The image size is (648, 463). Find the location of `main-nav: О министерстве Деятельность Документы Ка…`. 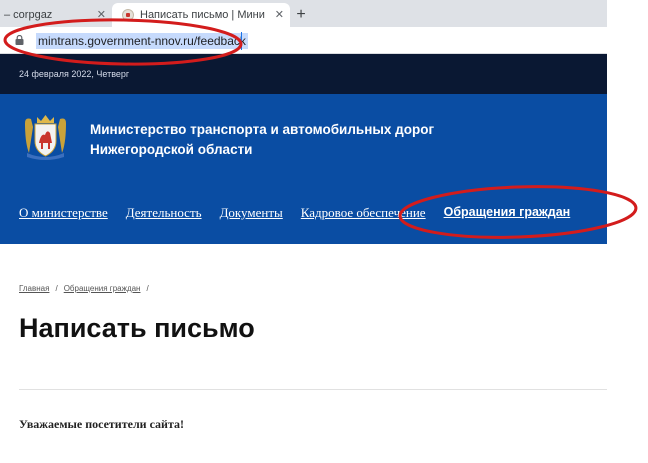

main-nav: О министерстве Деятельность Документы Ка… is located at coordinates (303, 215).